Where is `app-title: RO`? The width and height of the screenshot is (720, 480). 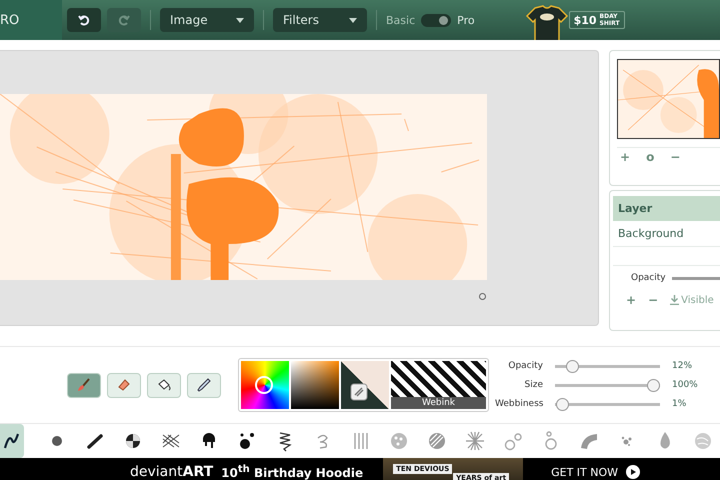 app-title: RO is located at coordinates (31, 20).